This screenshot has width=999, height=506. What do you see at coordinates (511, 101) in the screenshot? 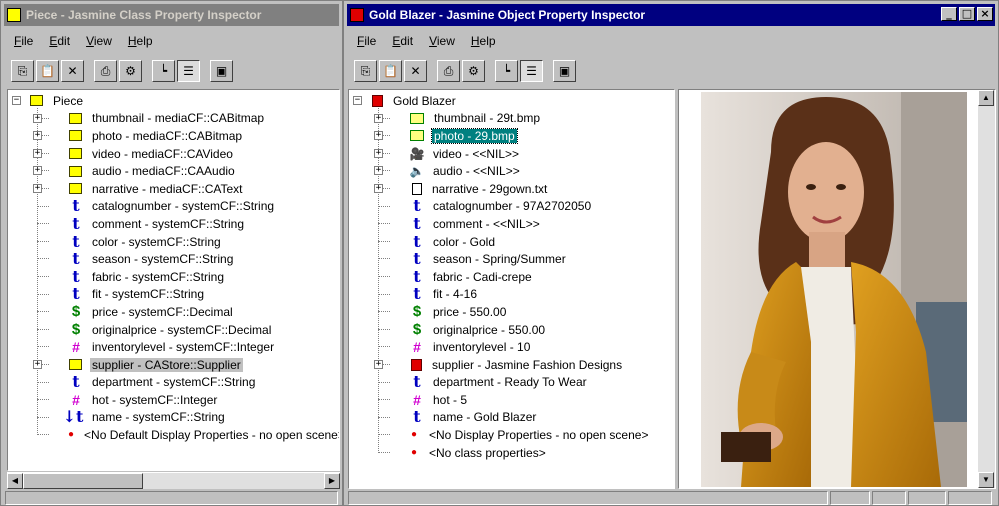
I see `tree-root: − Gold Blazer` at bounding box center [511, 101].